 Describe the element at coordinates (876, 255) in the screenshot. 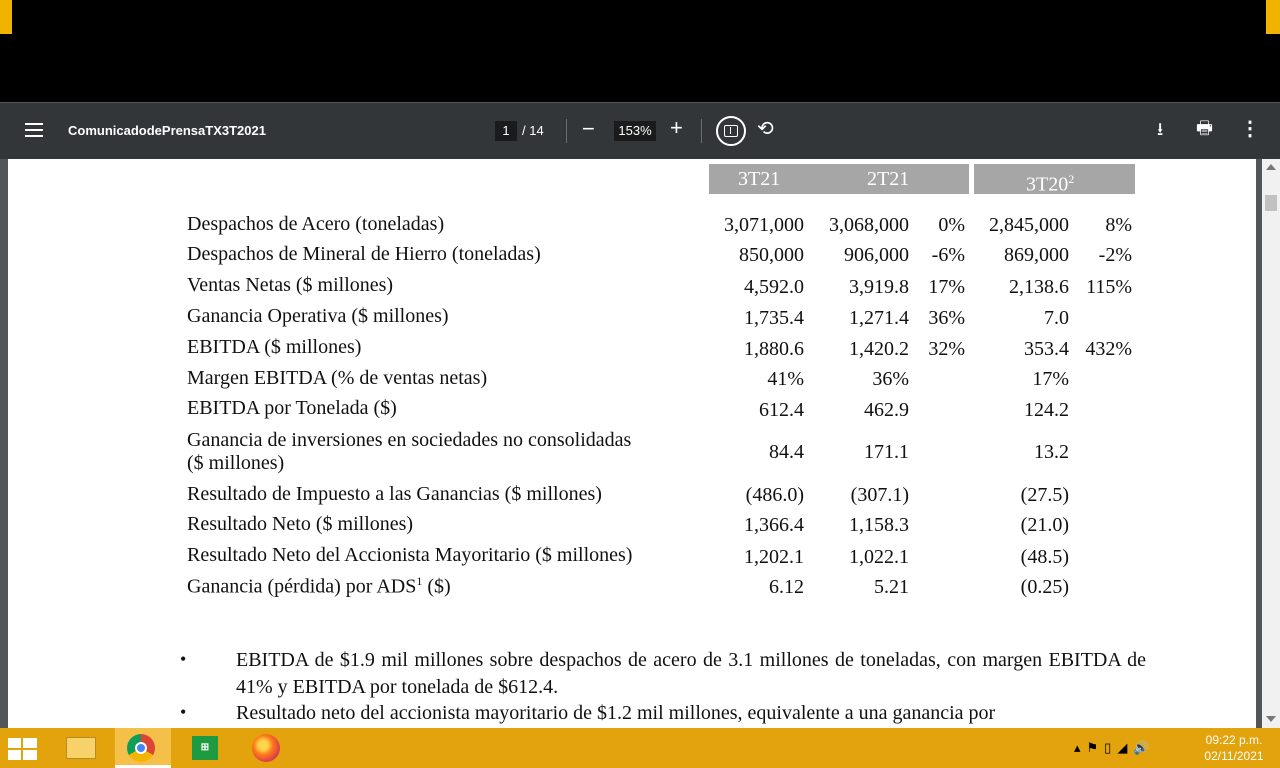

I see `table-cell: 906,000` at that location.